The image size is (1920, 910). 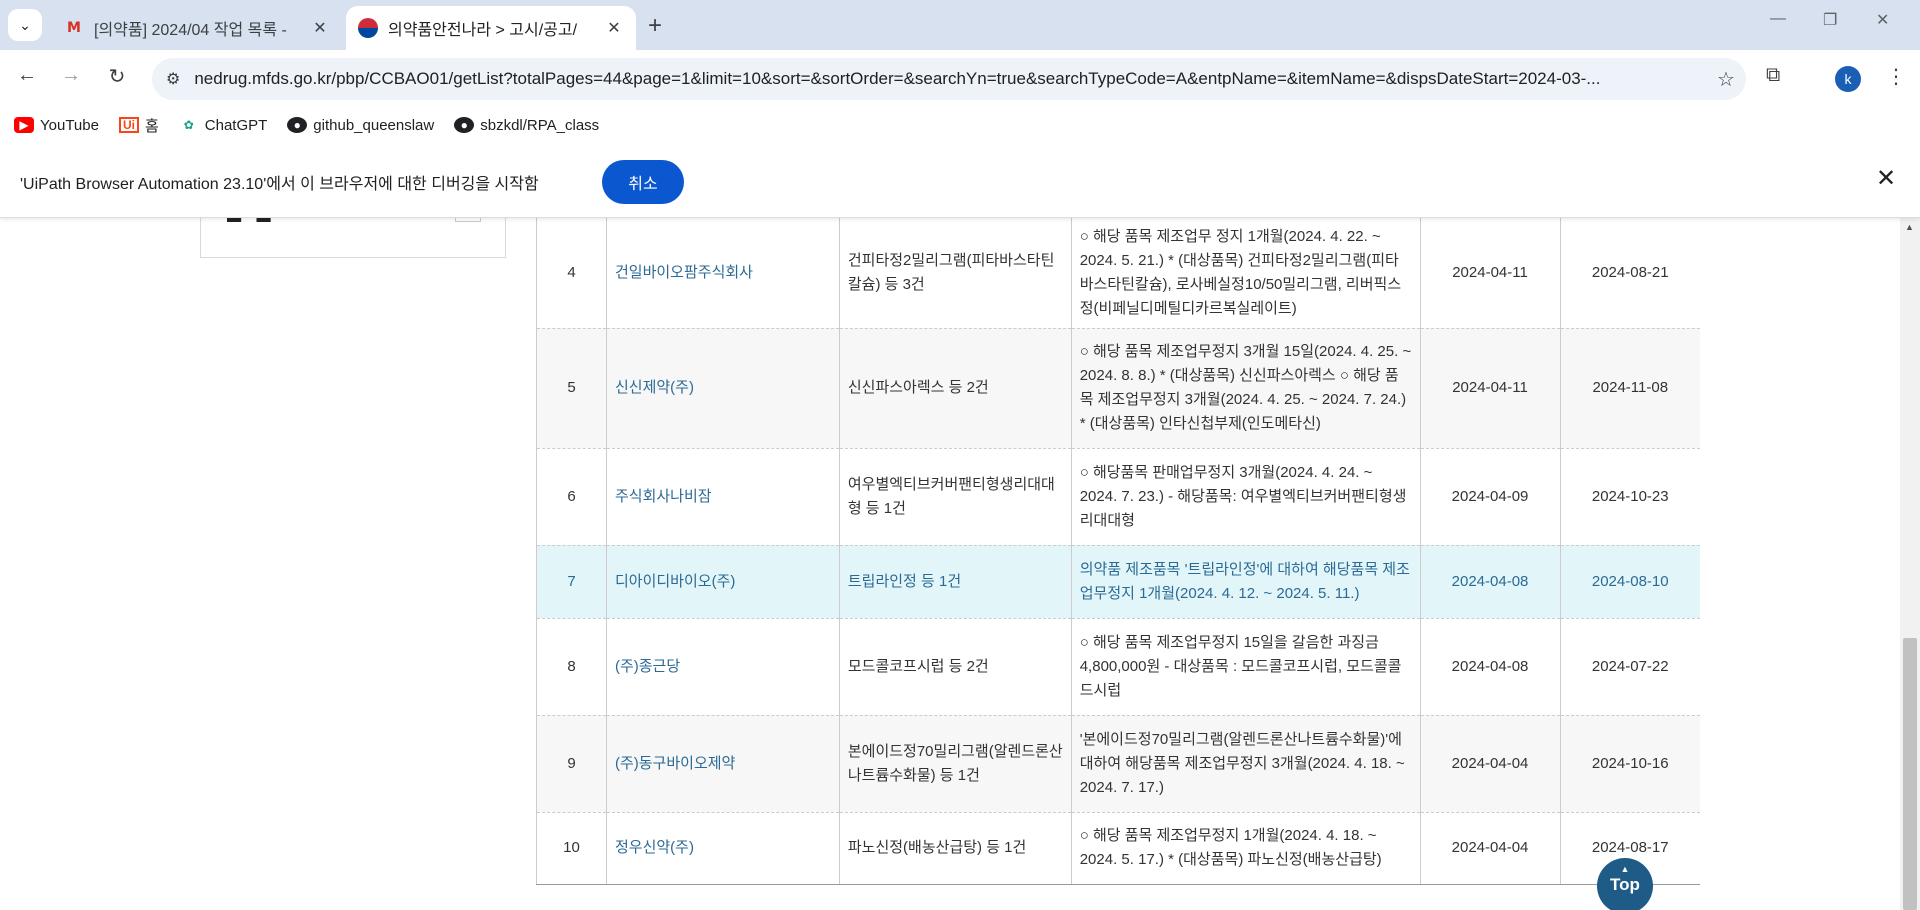 What do you see at coordinates (1630, 388) in the screenshot?
I see `end-date: 2024-11-08` at bounding box center [1630, 388].